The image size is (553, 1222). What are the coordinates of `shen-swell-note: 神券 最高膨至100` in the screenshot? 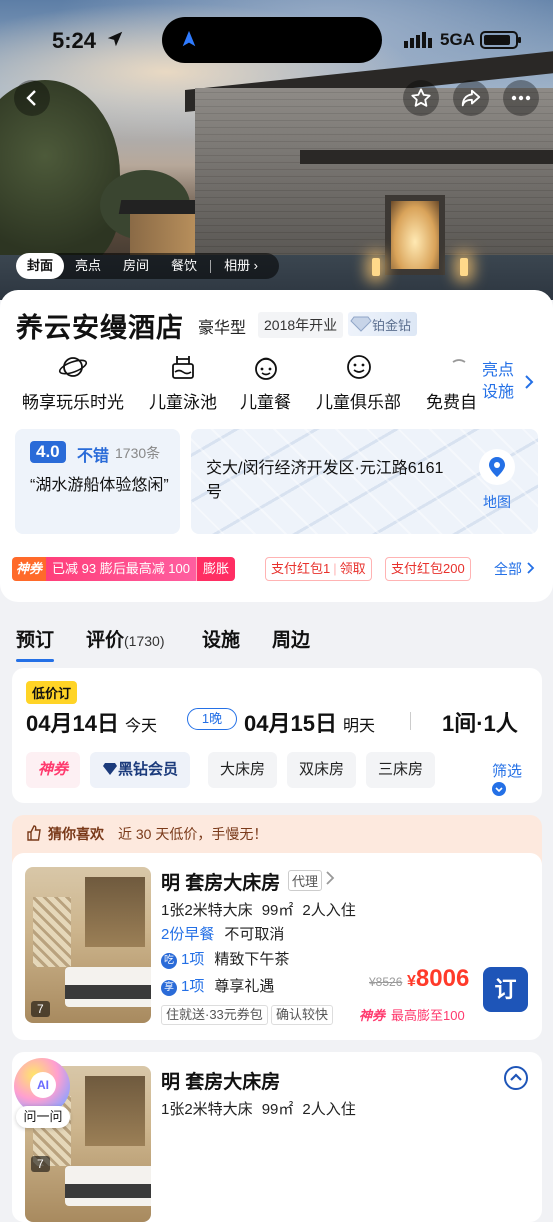 It's located at (412, 1014).